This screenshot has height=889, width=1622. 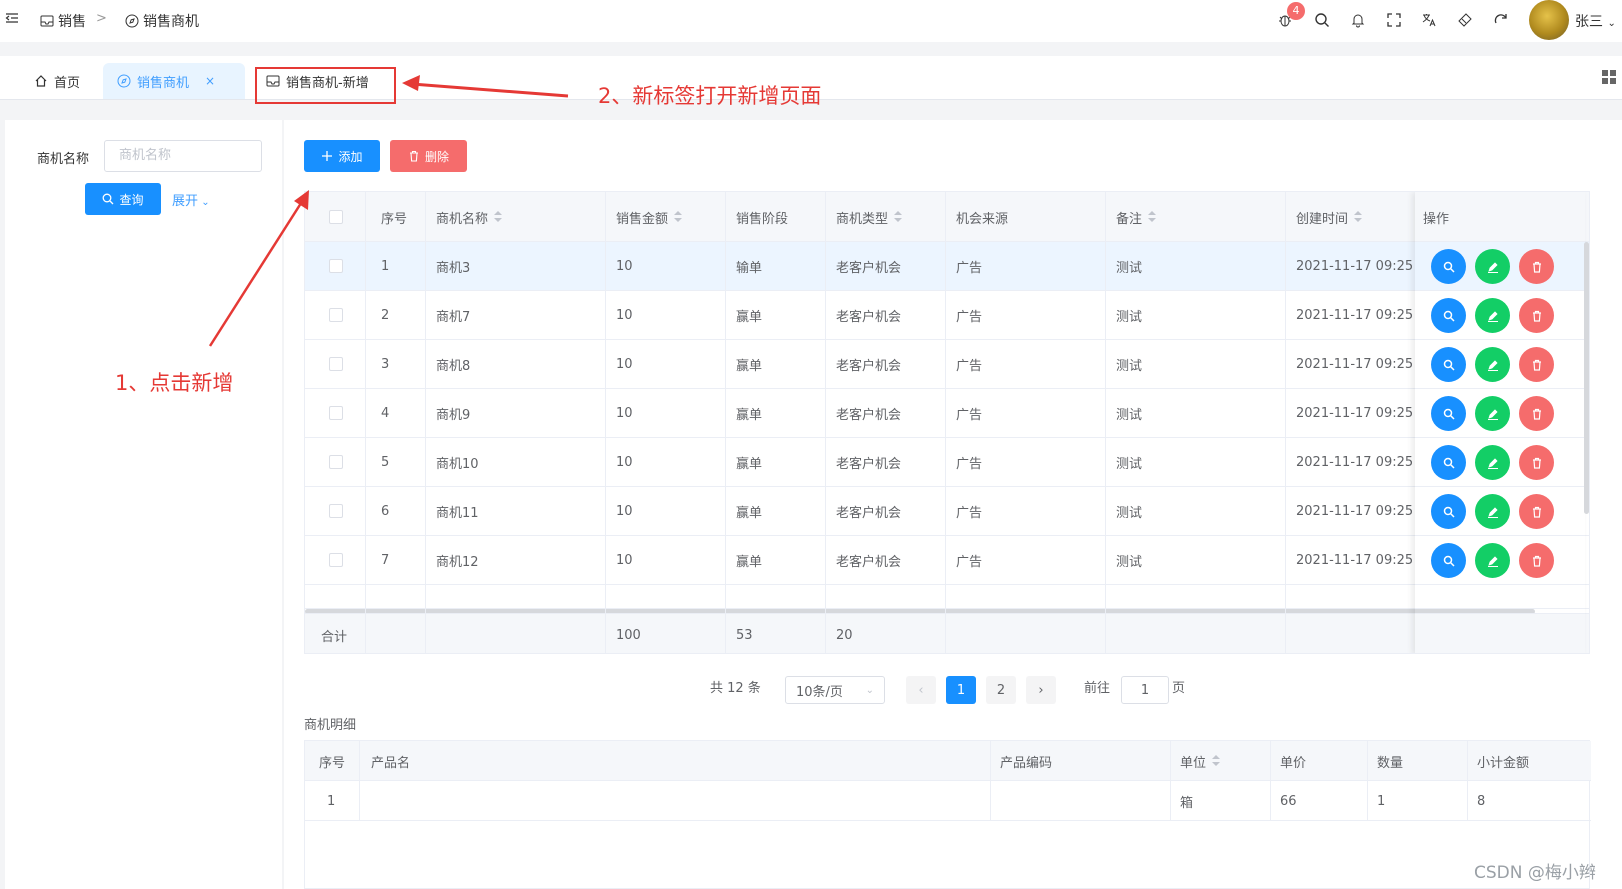 What do you see at coordinates (123, 199) in the screenshot?
I see `search-button: 查询` at bounding box center [123, 199].